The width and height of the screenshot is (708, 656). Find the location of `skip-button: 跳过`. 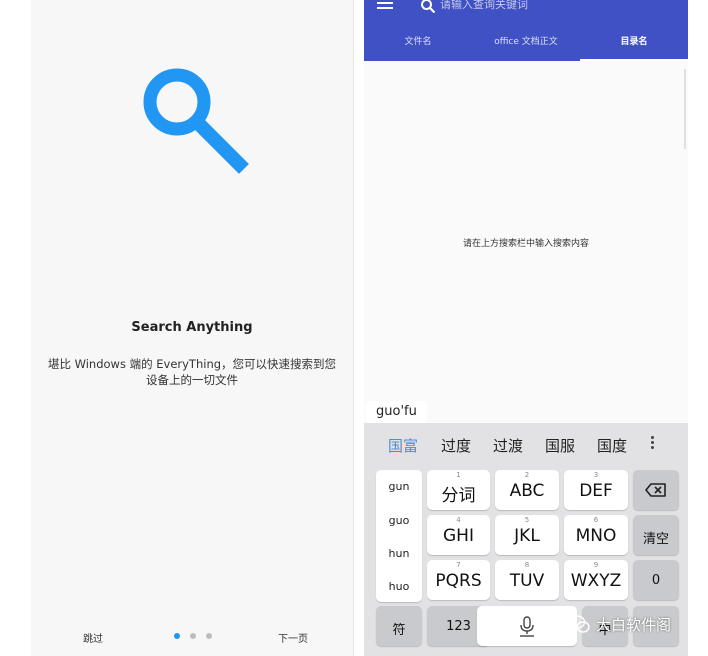

skip-button: 跳过 is located at coordinates (93, 637).